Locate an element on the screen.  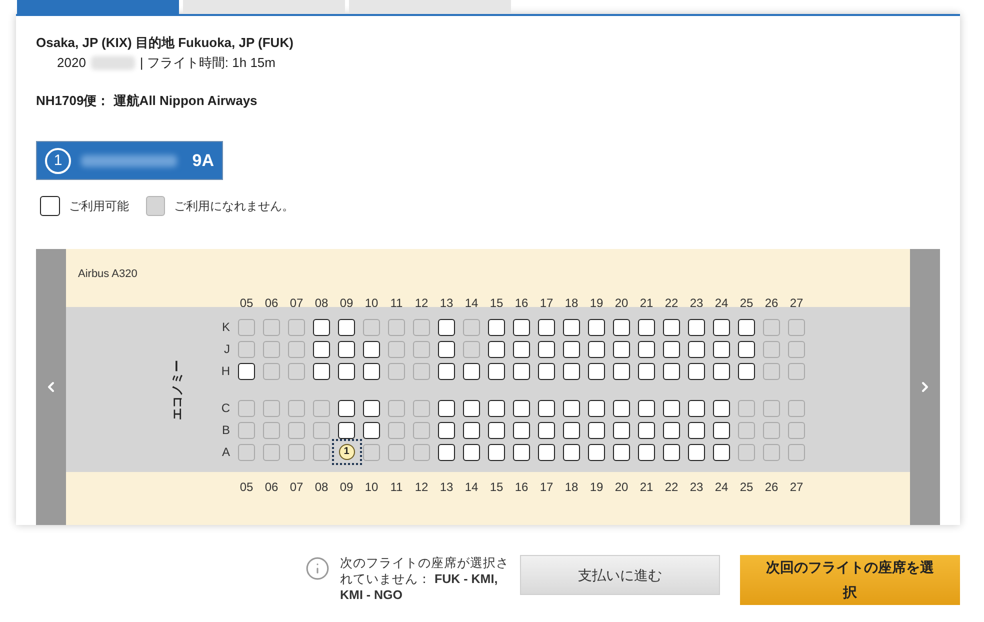
row-number: 26 is located at coordinates (771, 487).